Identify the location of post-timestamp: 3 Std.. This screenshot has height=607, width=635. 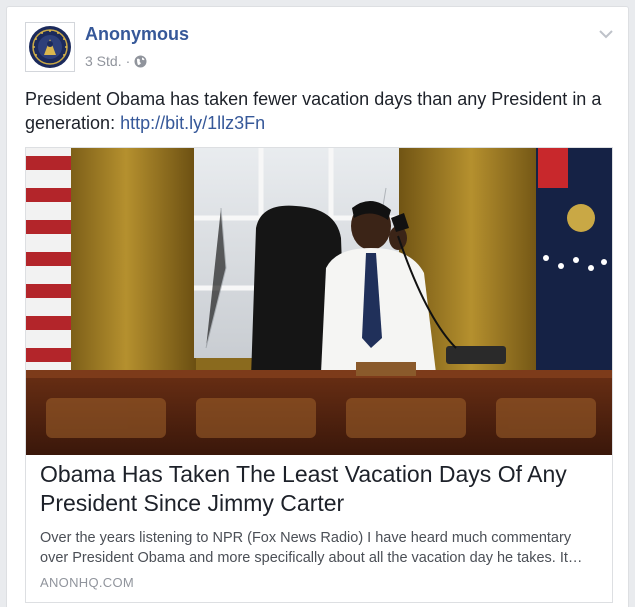
(103, 61).